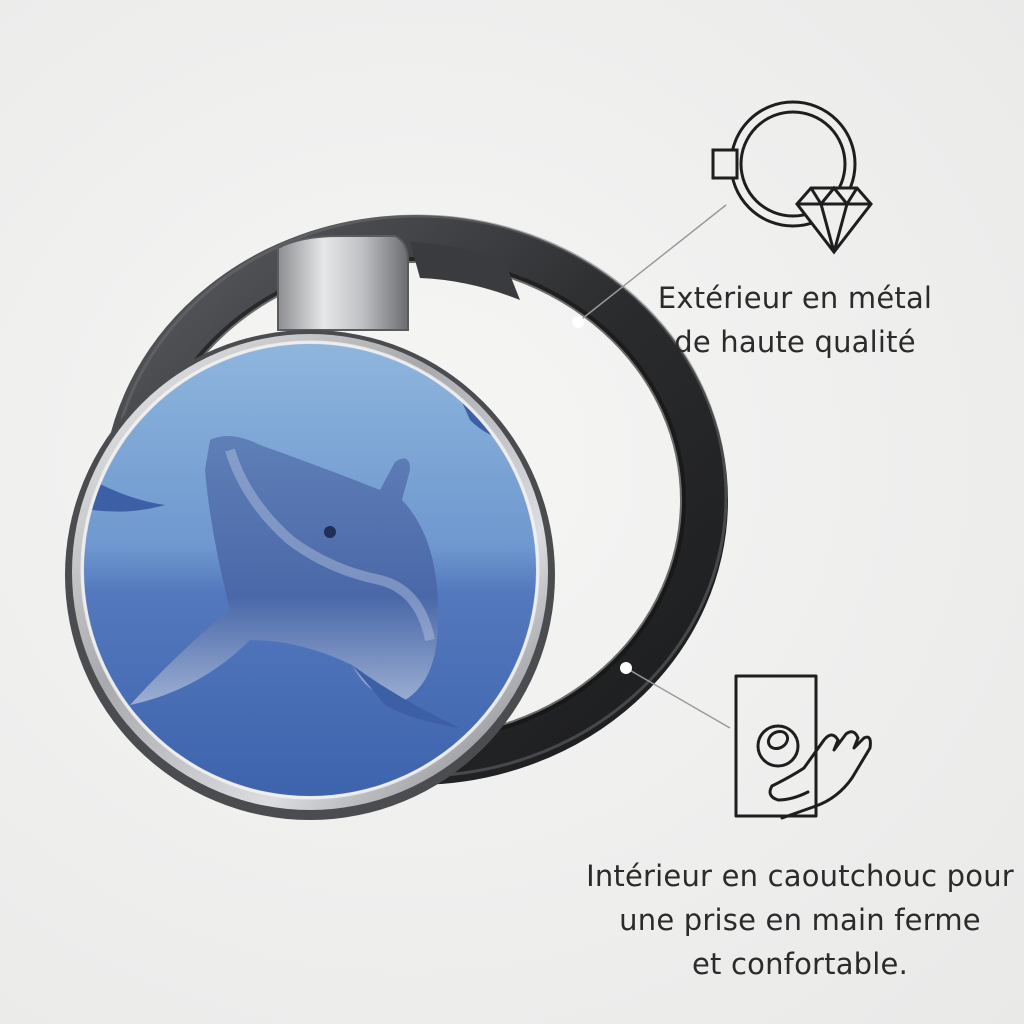 This screenshot has width=1024, height=1024. I want to click on ring-with-diamond-icon, so click(792, 177).